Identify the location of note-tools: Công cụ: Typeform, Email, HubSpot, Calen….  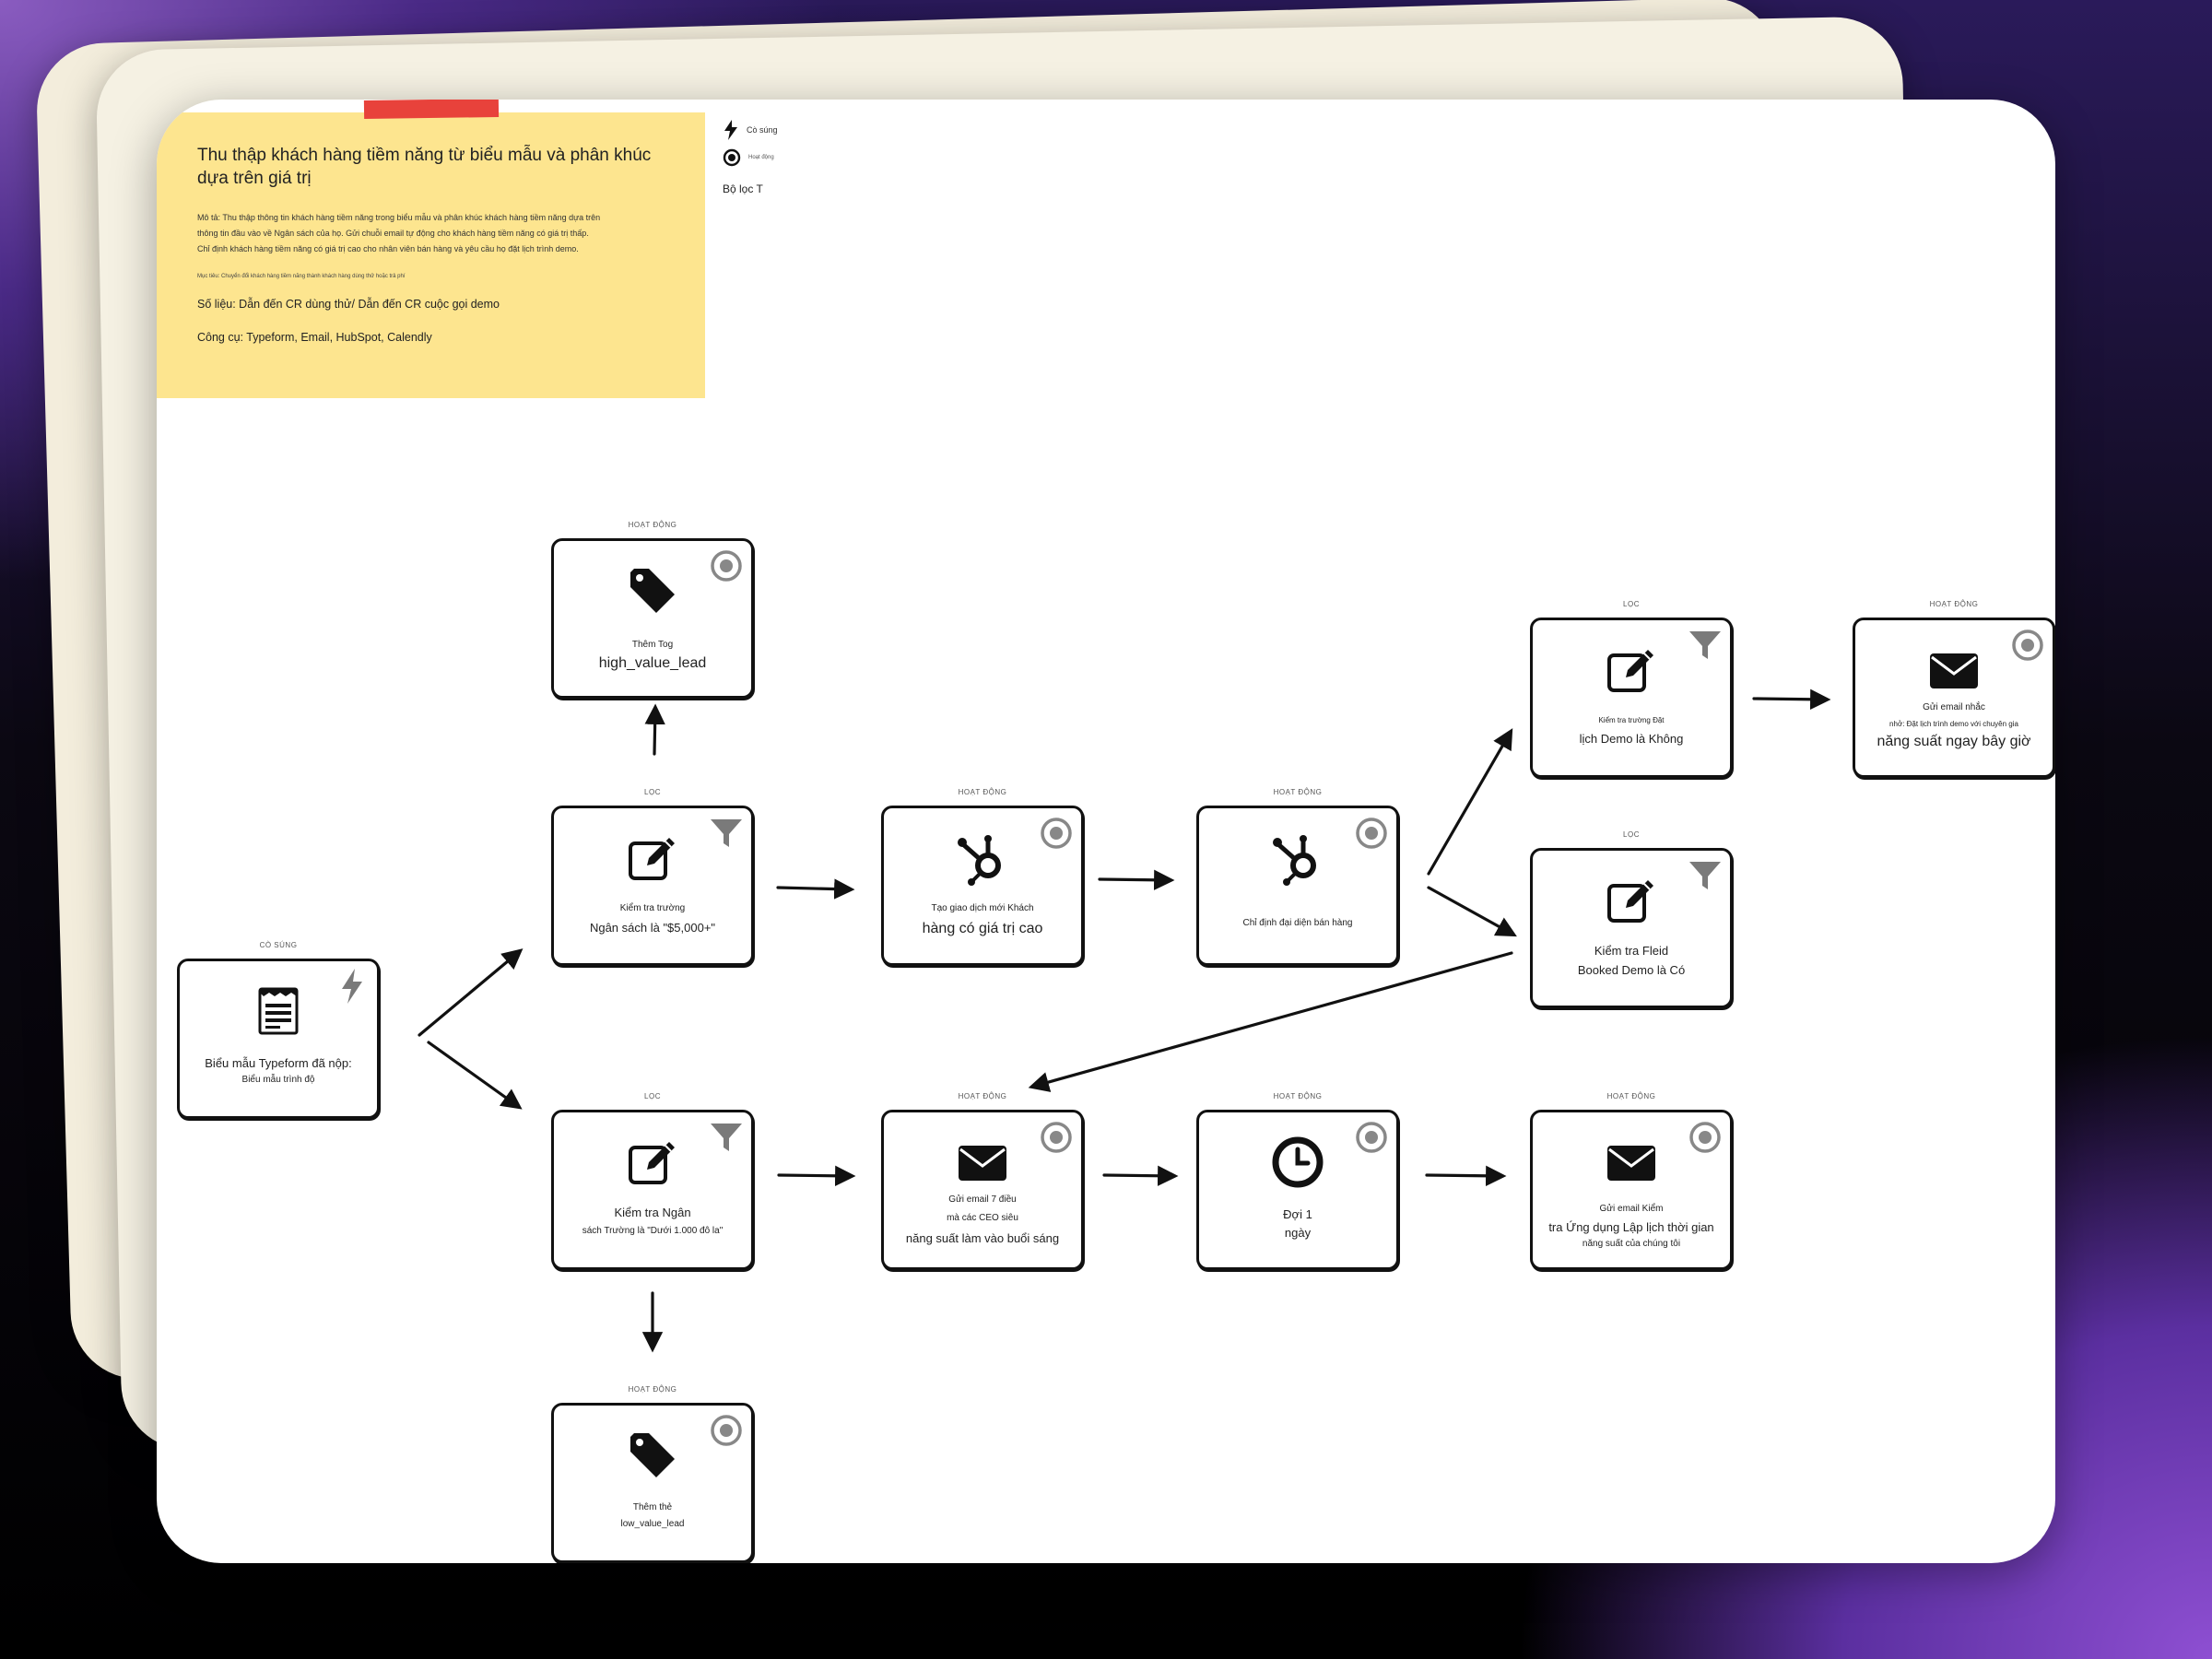
(314, 337).